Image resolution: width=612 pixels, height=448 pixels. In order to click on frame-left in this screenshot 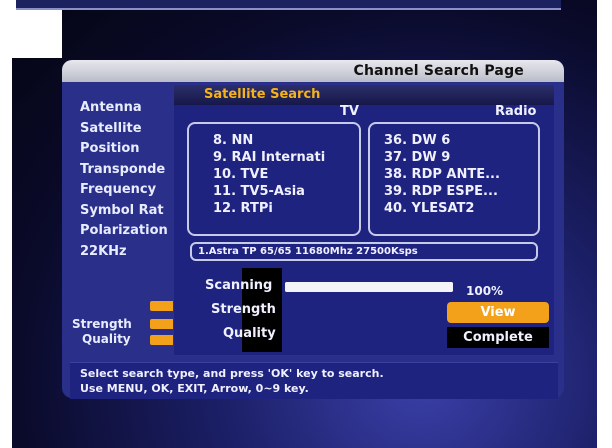, I will do `click(6, 224)`.